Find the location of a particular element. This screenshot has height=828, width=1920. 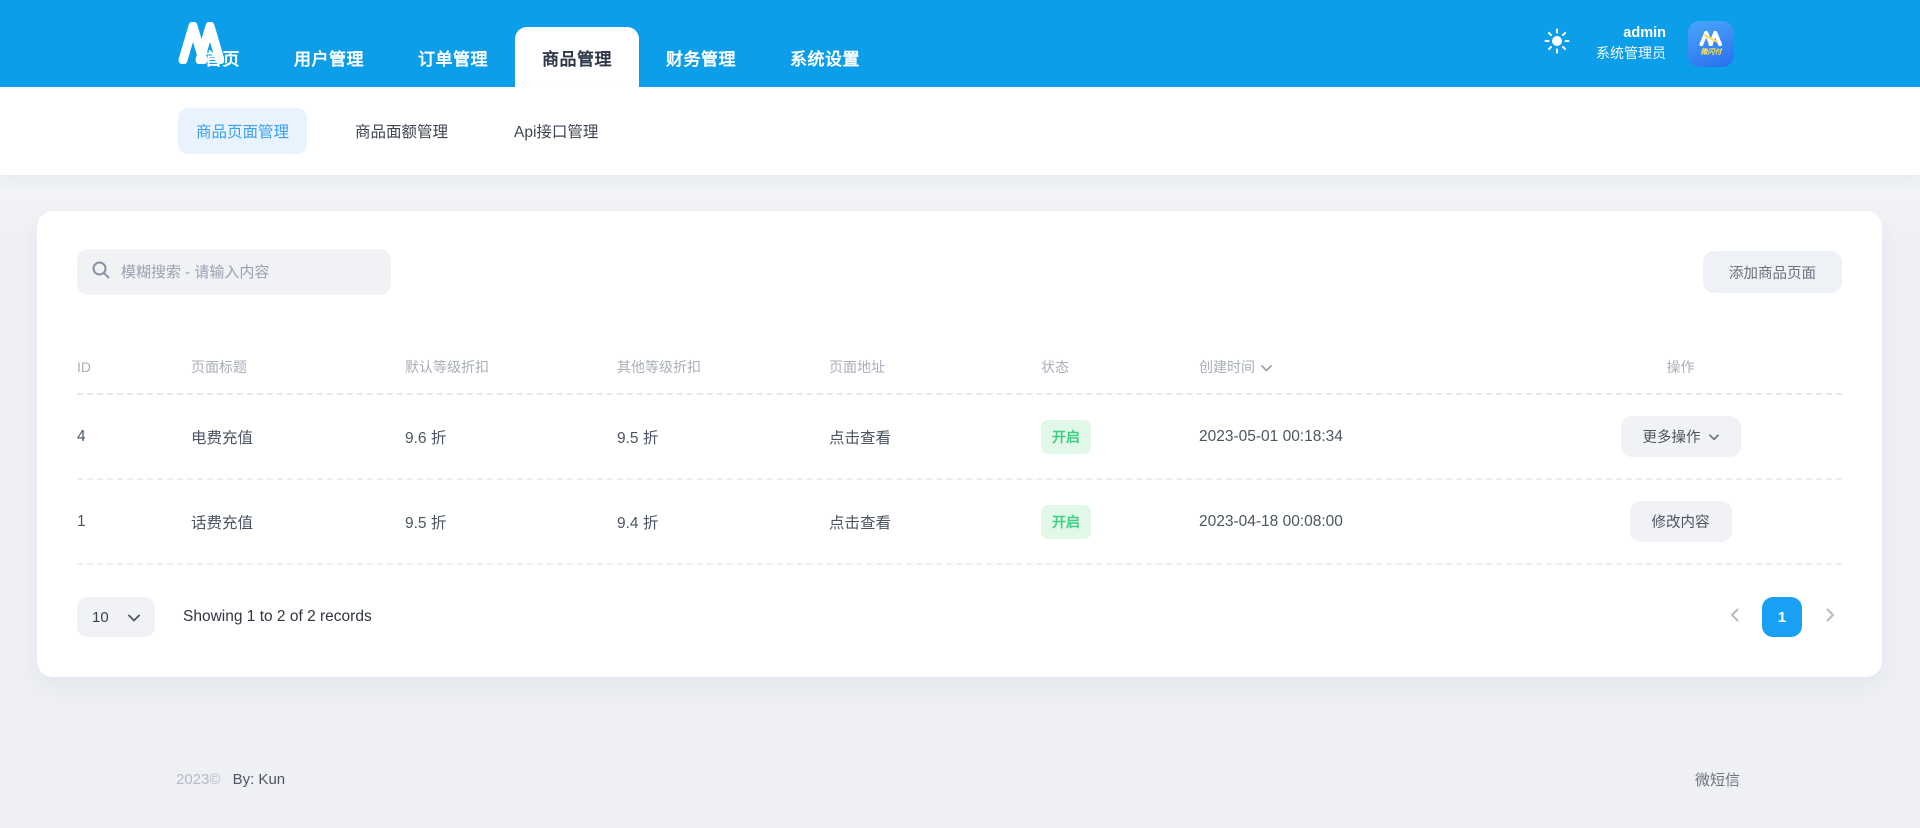

cell-created-at: 2023-04-18 00:08:00 is located at coordinates (1271, 521).